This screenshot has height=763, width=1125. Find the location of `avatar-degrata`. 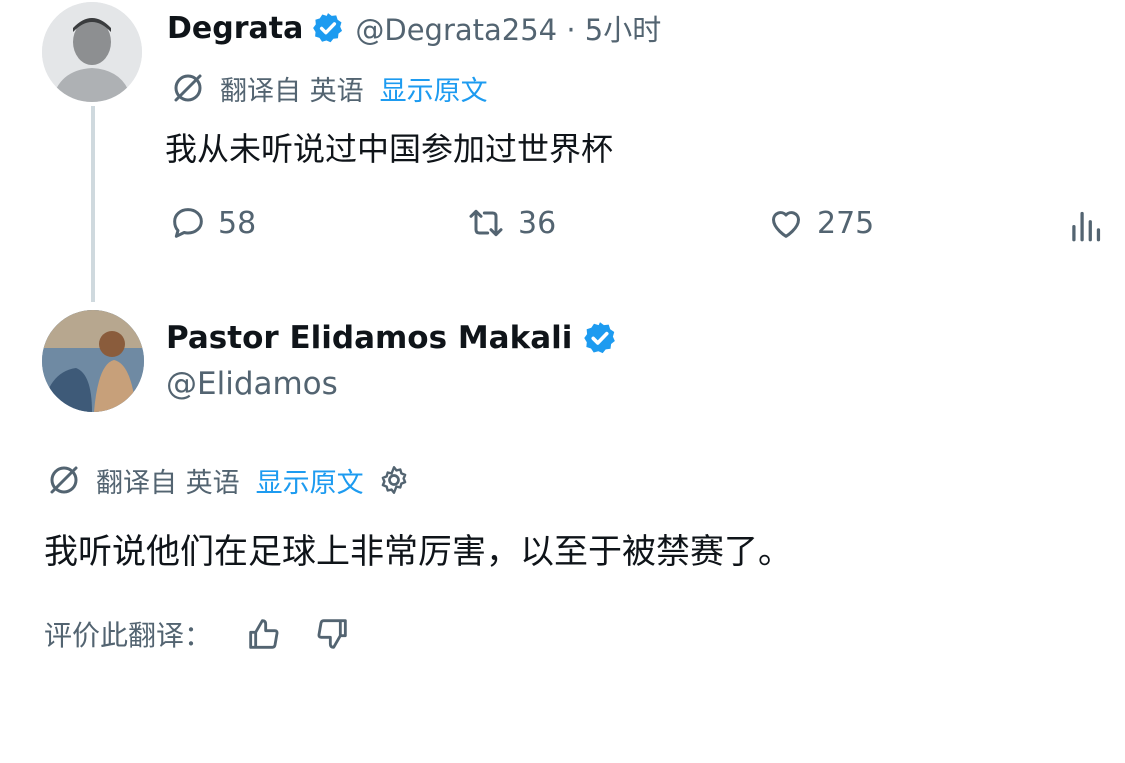

avatar-degrata is located at coordinates (92, 52).